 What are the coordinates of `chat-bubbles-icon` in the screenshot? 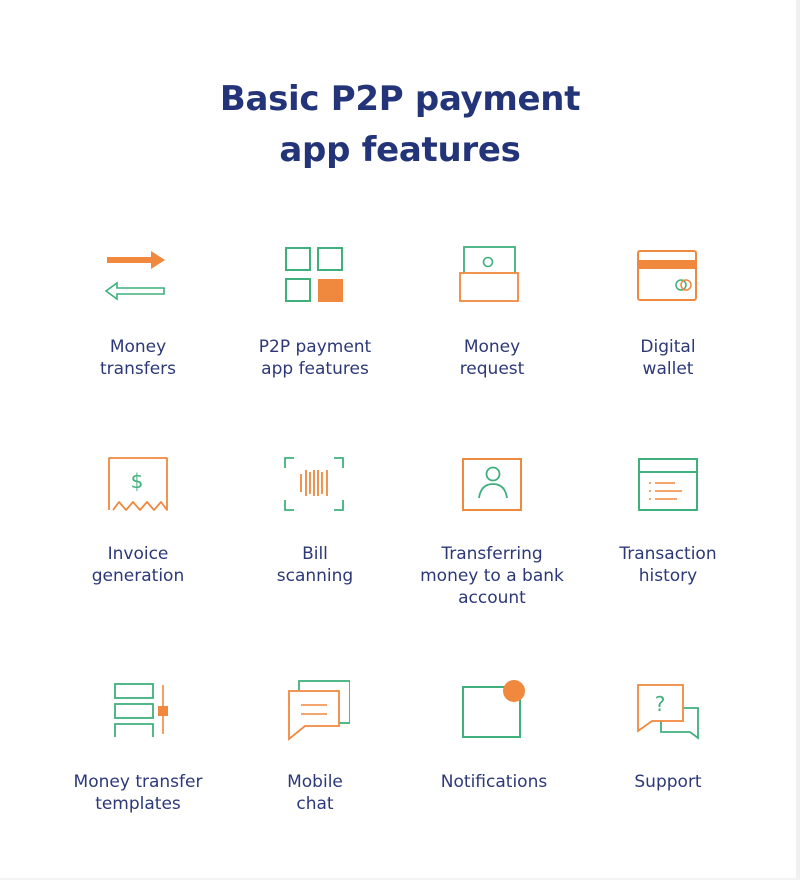 It's located at (315, 712).